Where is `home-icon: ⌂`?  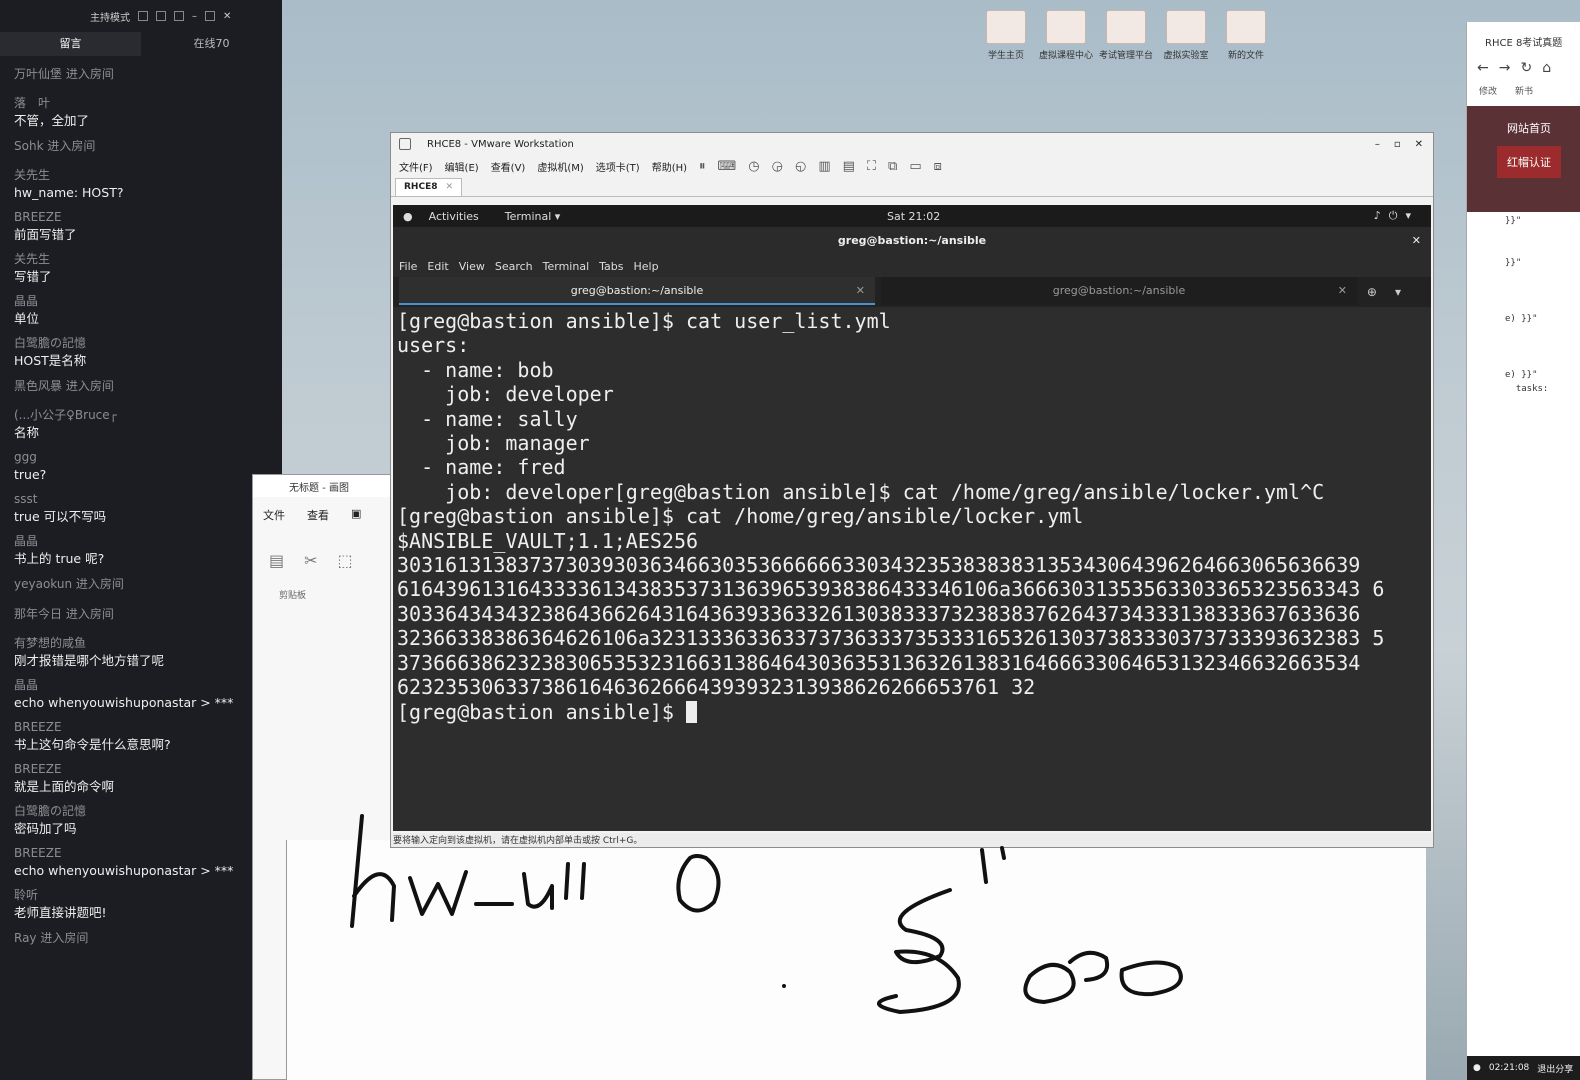 home-icon: ⌂ is located at coordinates (1546, 68).